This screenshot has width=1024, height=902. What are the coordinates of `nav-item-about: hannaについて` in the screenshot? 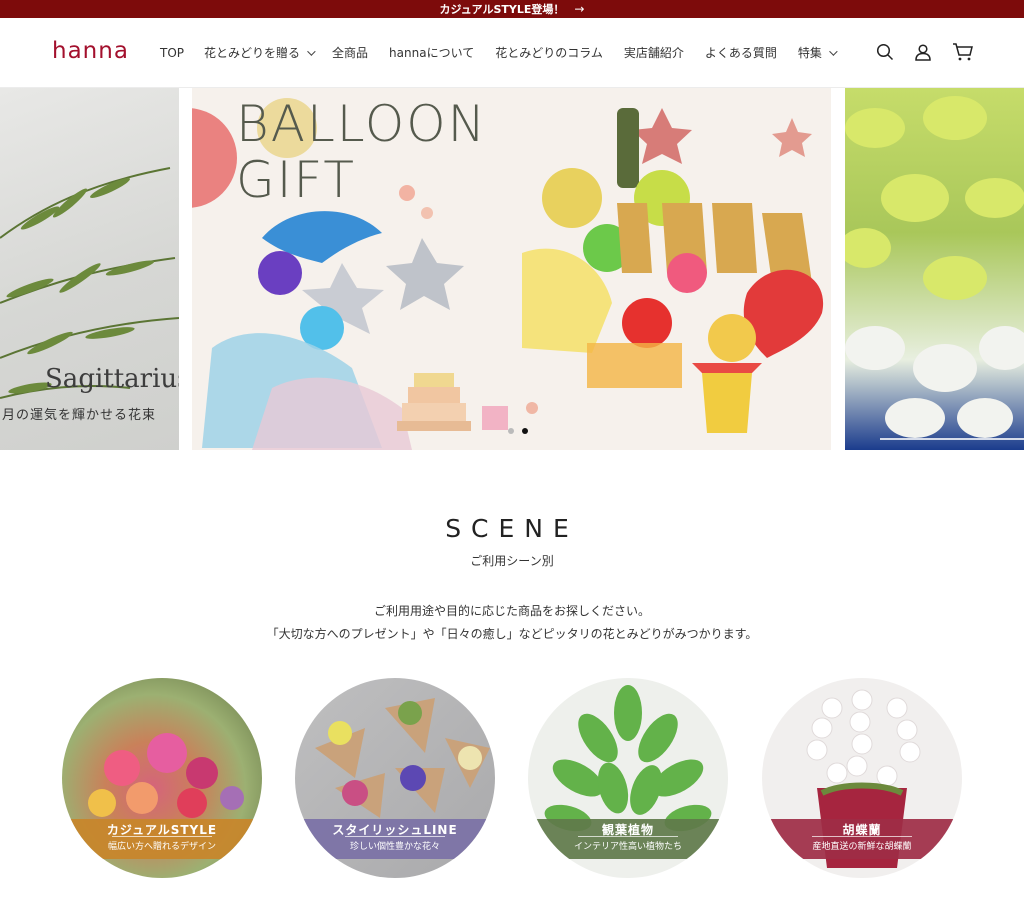 It's located at (431, 52).